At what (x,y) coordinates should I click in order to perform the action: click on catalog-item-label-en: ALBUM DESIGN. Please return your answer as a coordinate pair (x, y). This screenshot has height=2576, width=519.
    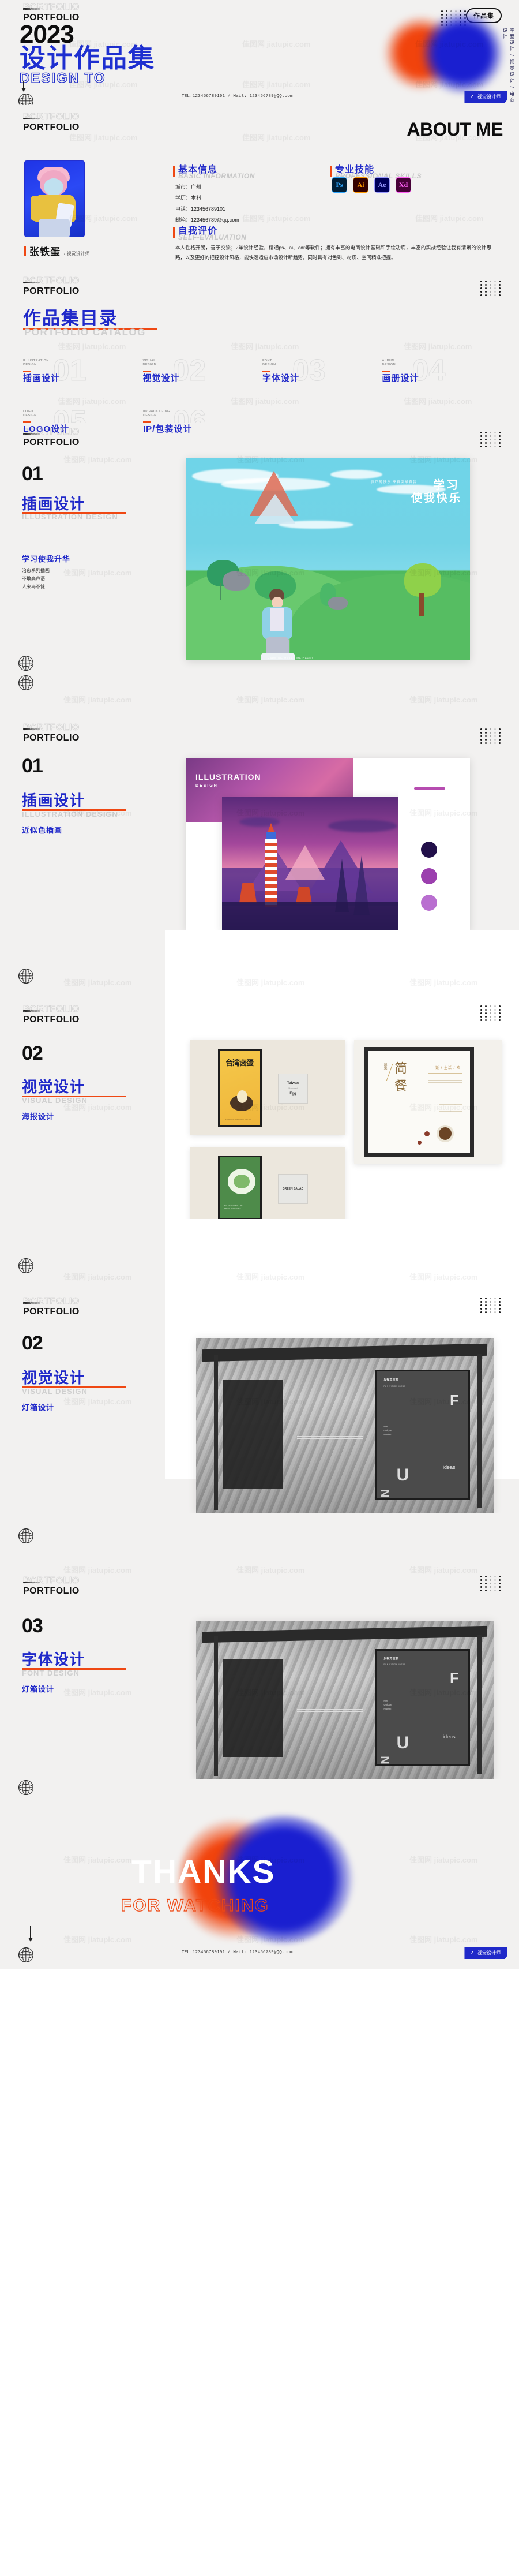
    Looking at the image, I should click on (389, 363).